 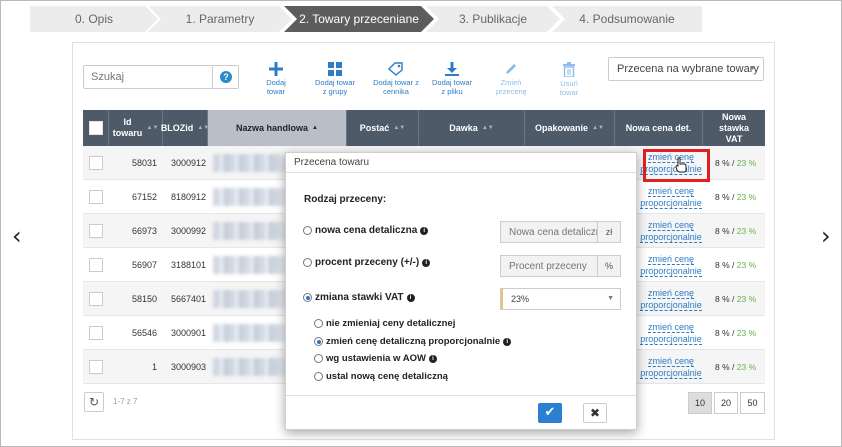 I want to click on suboption-no-change: nie zmieniaj ceny detalicznej, so click(x=384, y=323).